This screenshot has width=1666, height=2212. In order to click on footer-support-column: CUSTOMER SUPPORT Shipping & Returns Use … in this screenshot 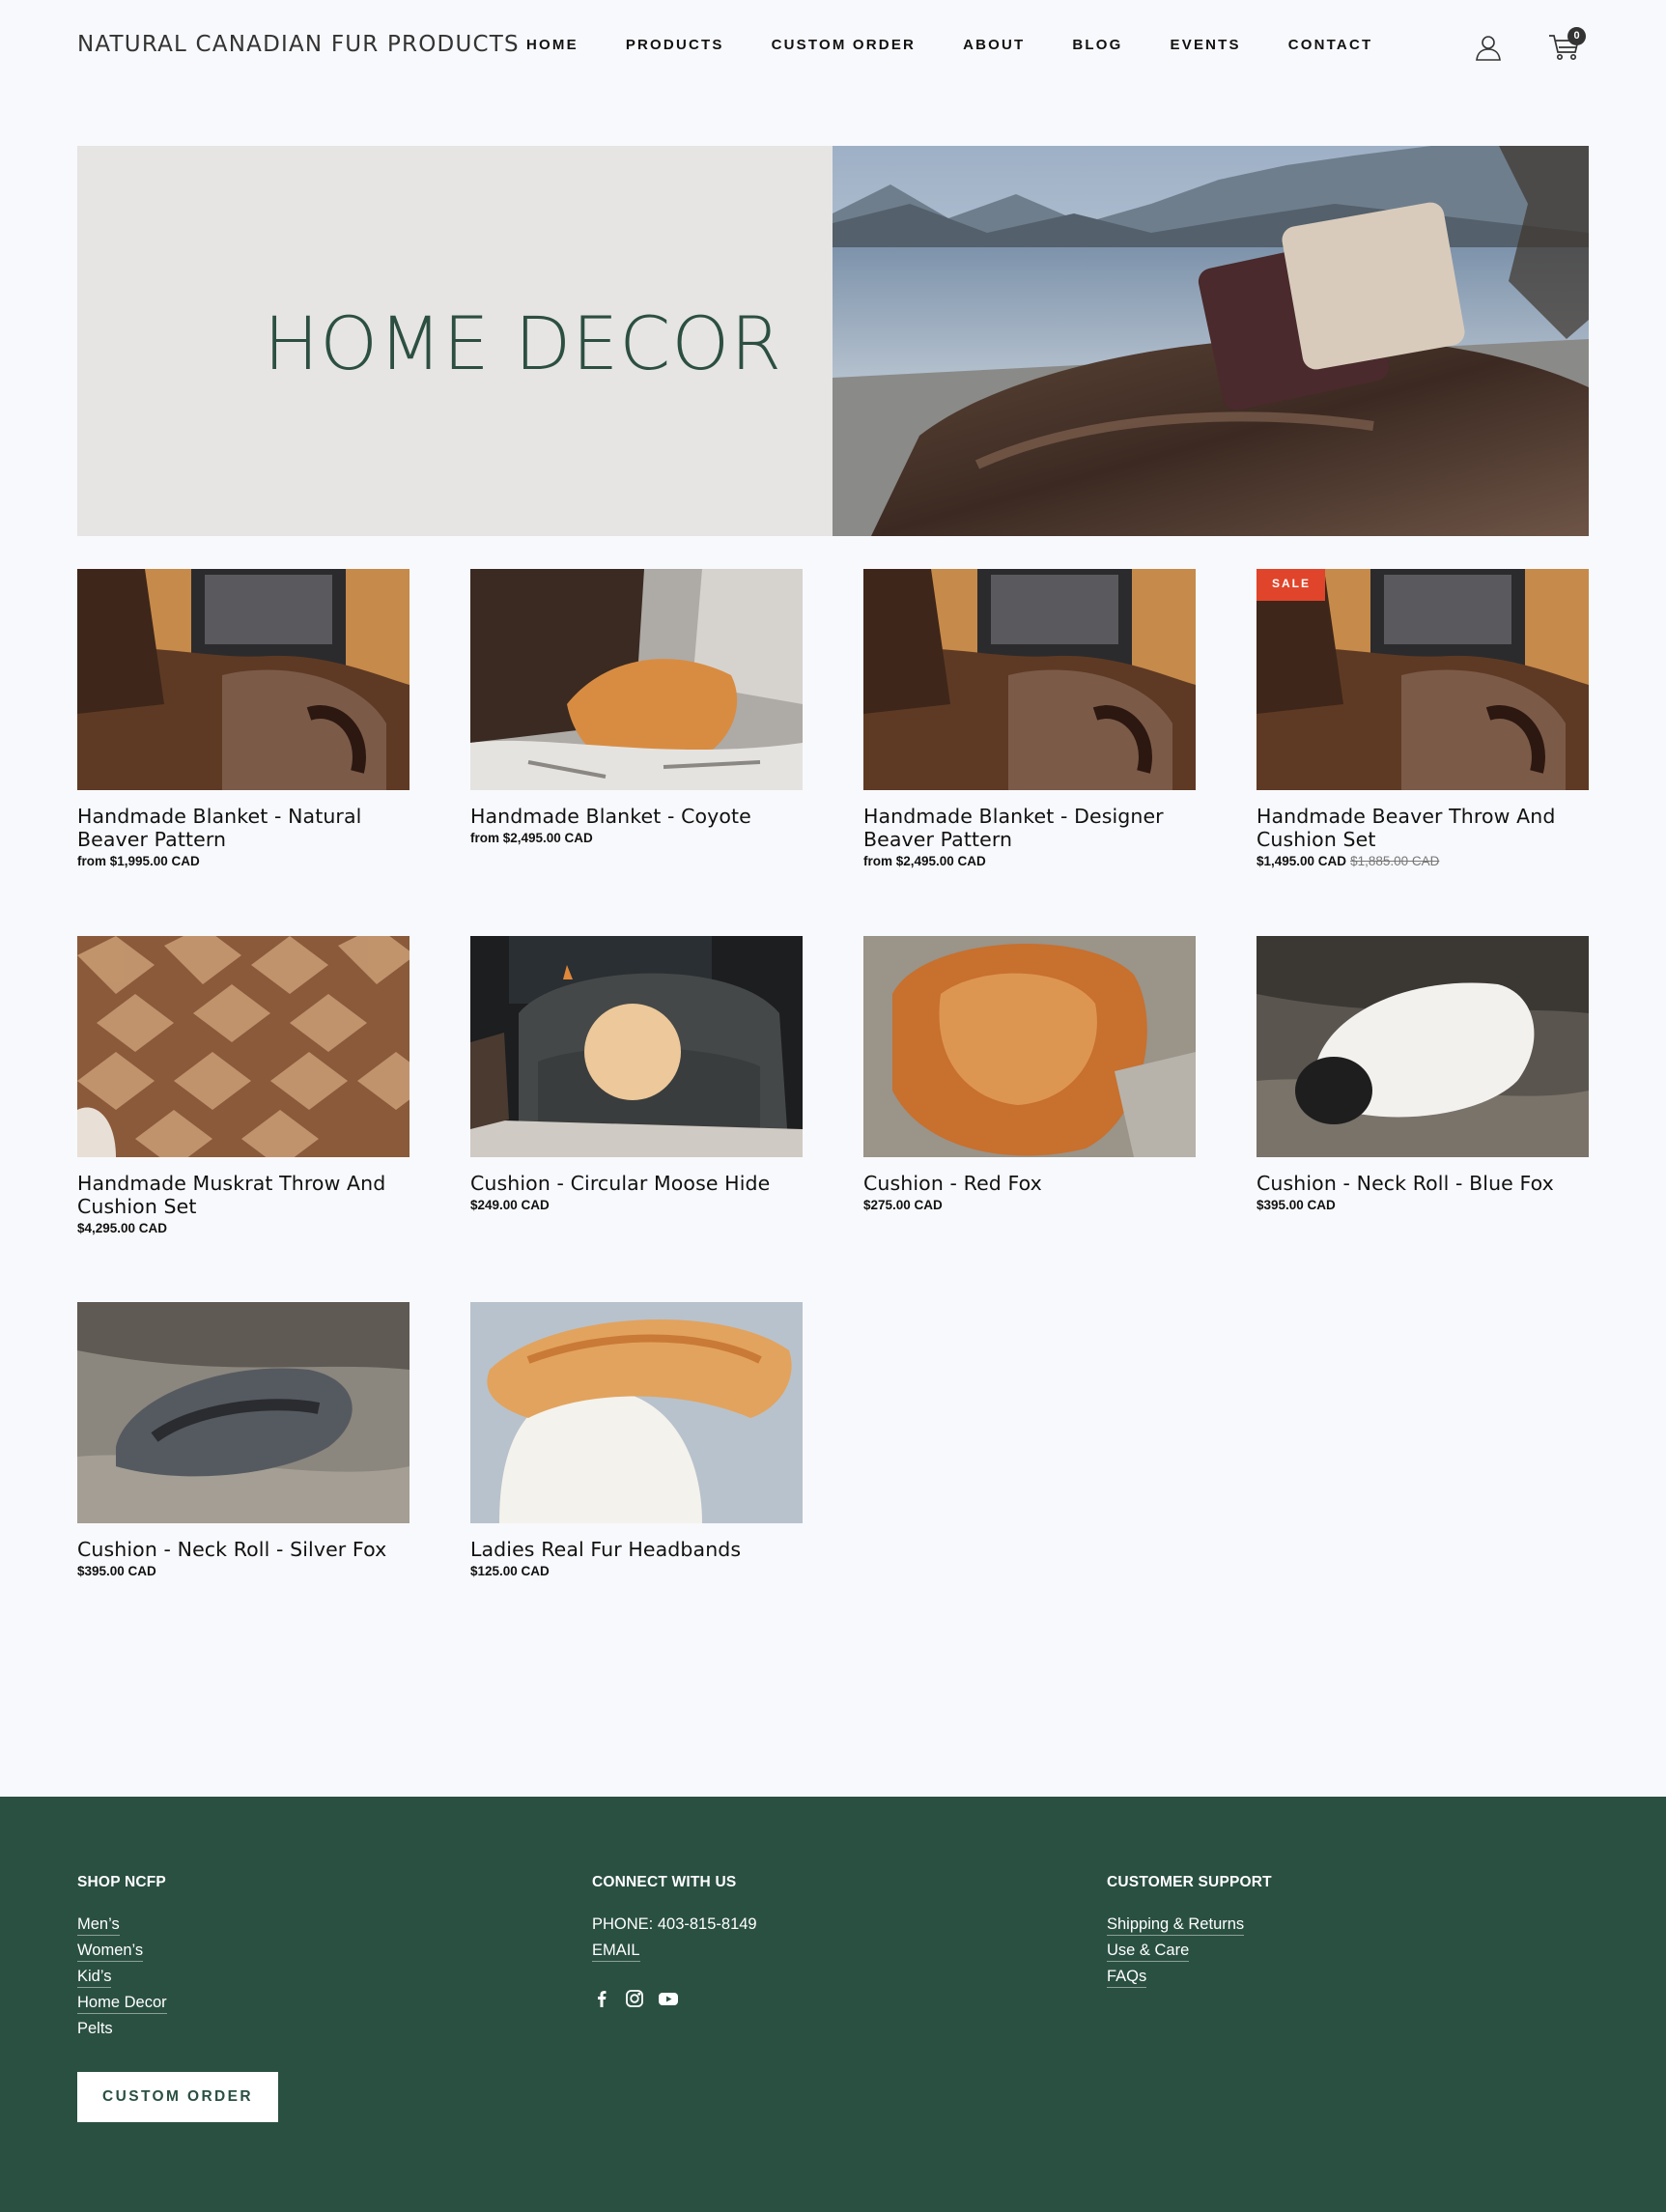, I will do `click(1189, 1934)`.